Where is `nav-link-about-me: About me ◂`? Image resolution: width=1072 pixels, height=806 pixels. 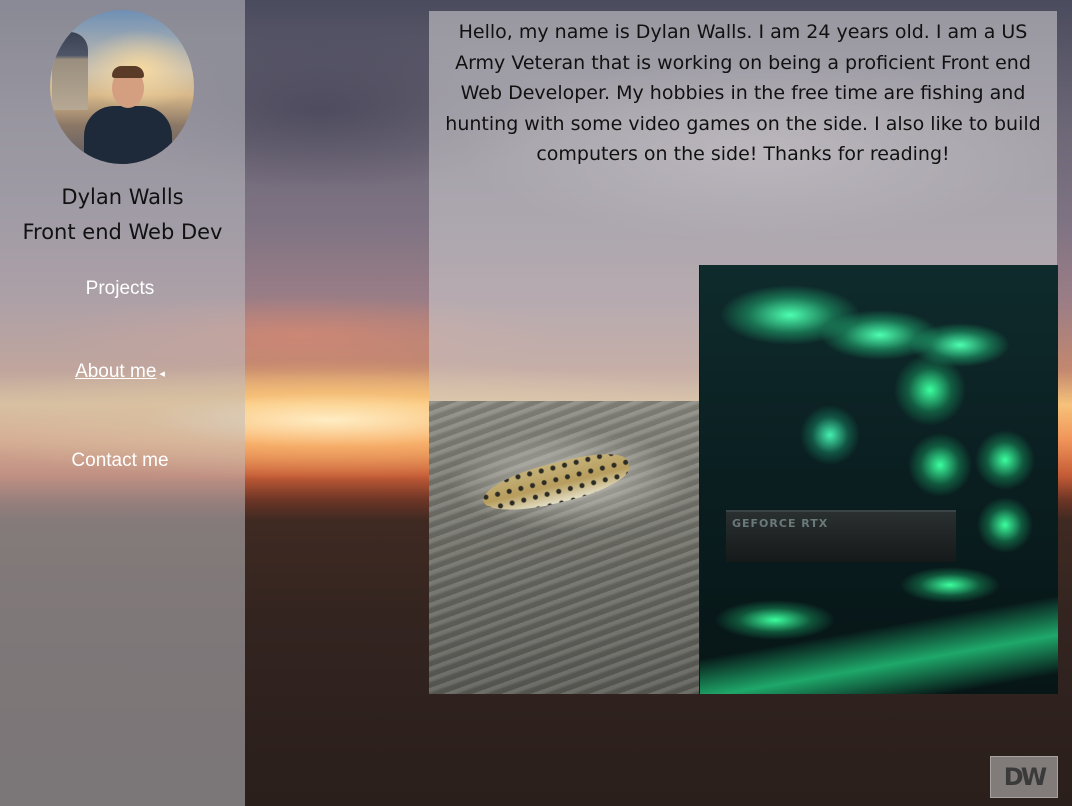
nav-link-about-me: About me ◂ is located at coordinates (120, 372).